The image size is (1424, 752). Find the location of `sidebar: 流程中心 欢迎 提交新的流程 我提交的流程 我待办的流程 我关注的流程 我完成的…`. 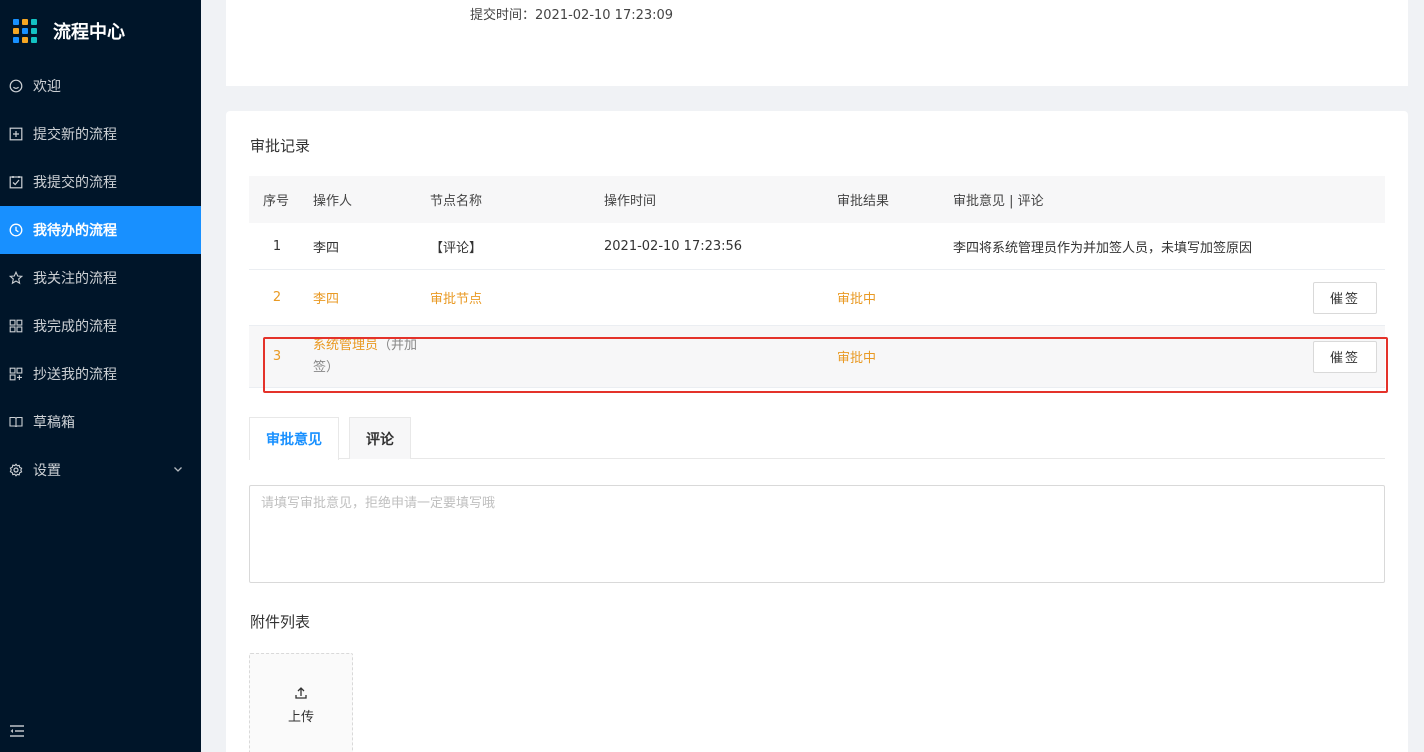

sidebar: 流程中心 欢迎 提交新的流程 我提交的流程 我待办的流程 我关注的流程 我完成的… is located at coordinates (100, 376).